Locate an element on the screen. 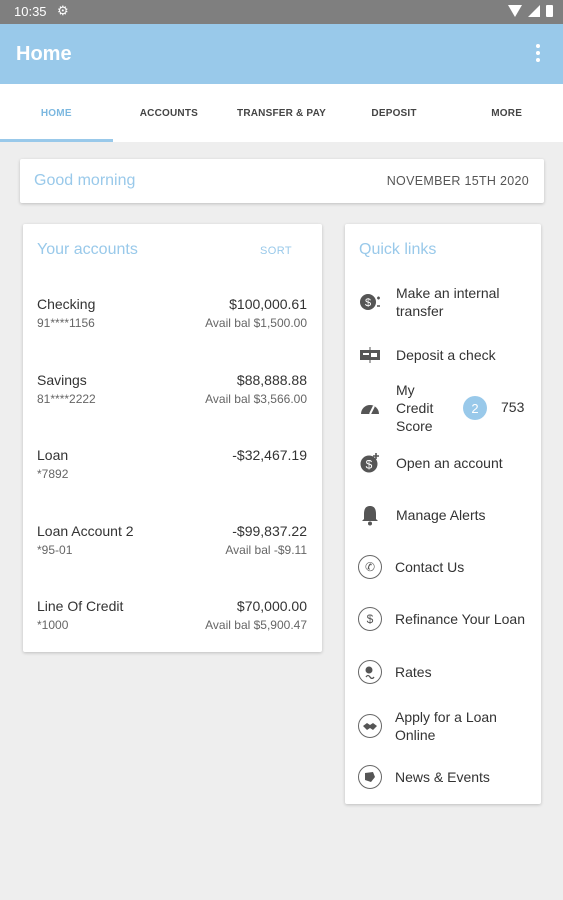  battery-icon is located at coordinates (549, 11).